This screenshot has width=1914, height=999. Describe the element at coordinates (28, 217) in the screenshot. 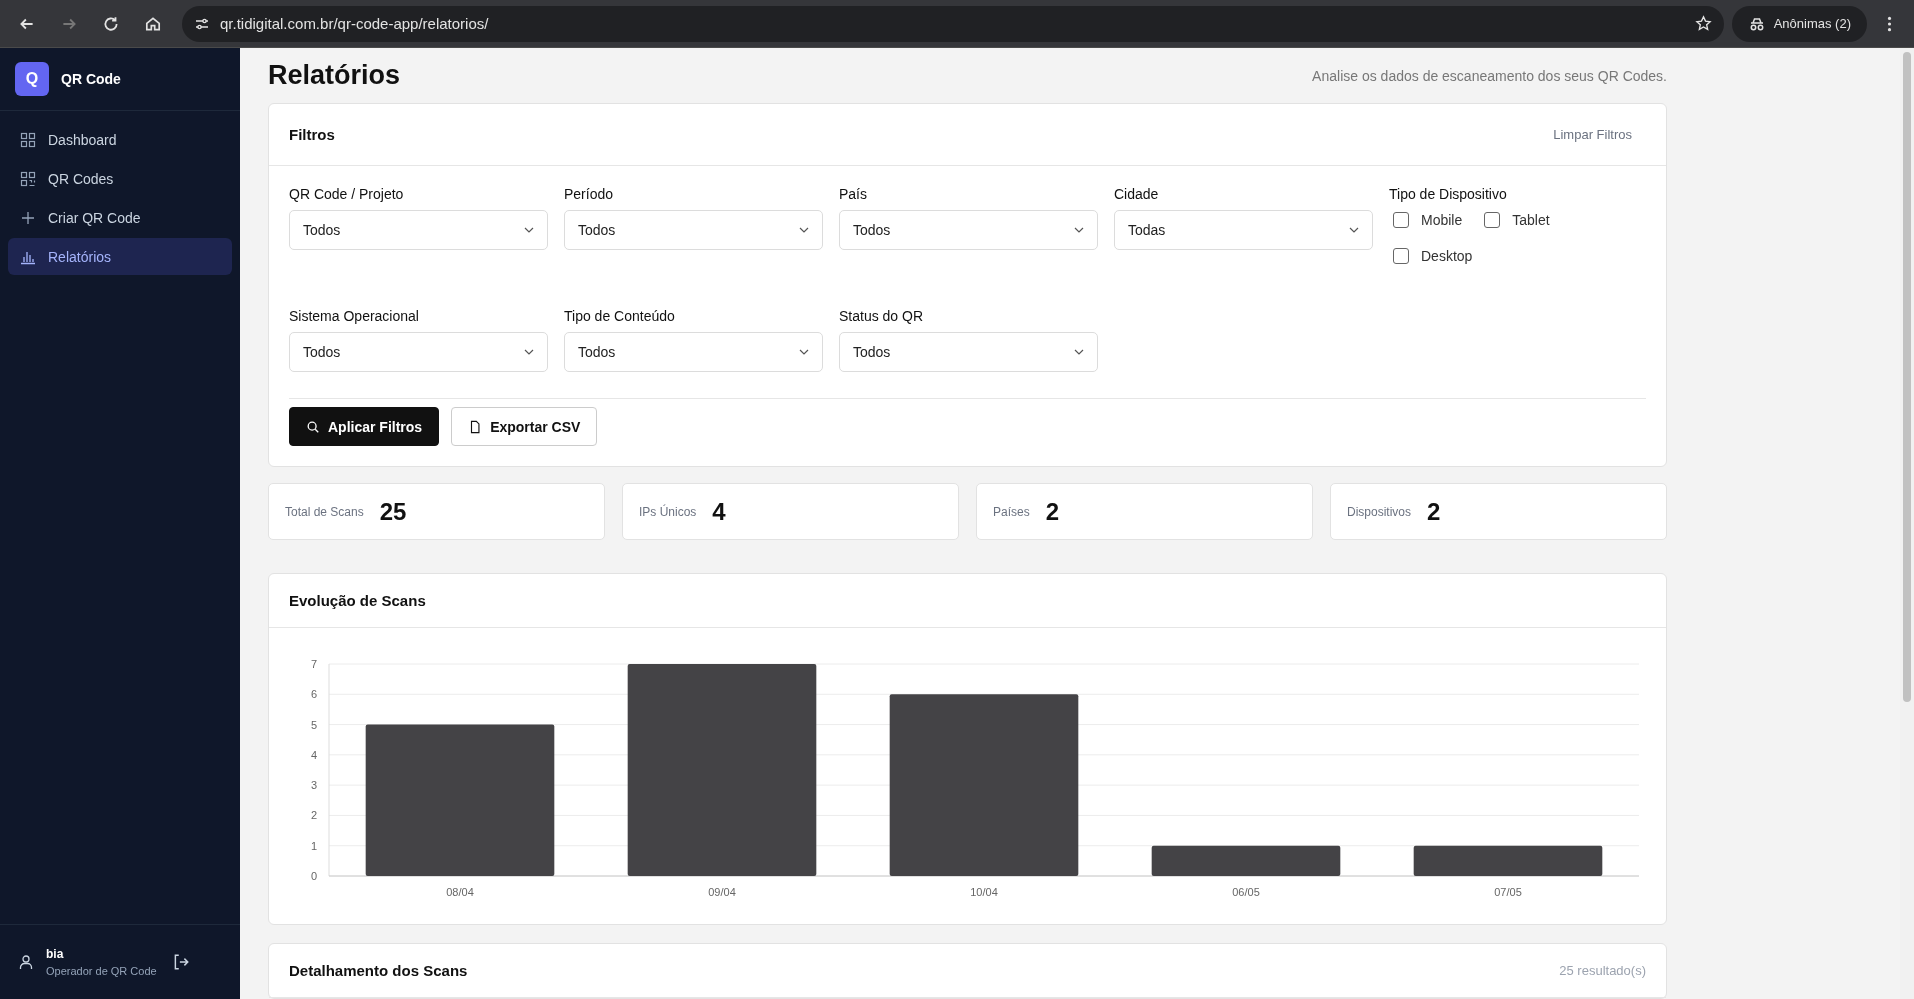

I see `plus-icon` at that location.